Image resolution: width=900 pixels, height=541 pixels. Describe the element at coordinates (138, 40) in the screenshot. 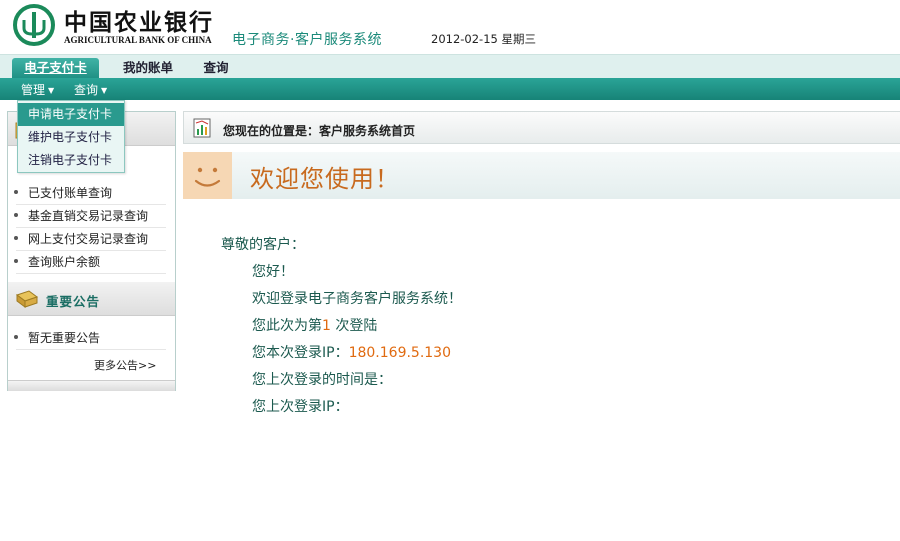

I see `bank-name-en: AGRICULTURAL BANK OF CHINA` at that location.